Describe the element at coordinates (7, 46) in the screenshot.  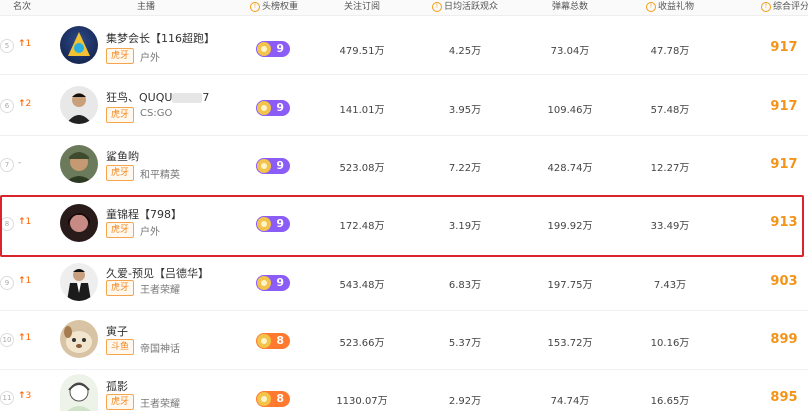
I see `rank-number: 5` at that location.